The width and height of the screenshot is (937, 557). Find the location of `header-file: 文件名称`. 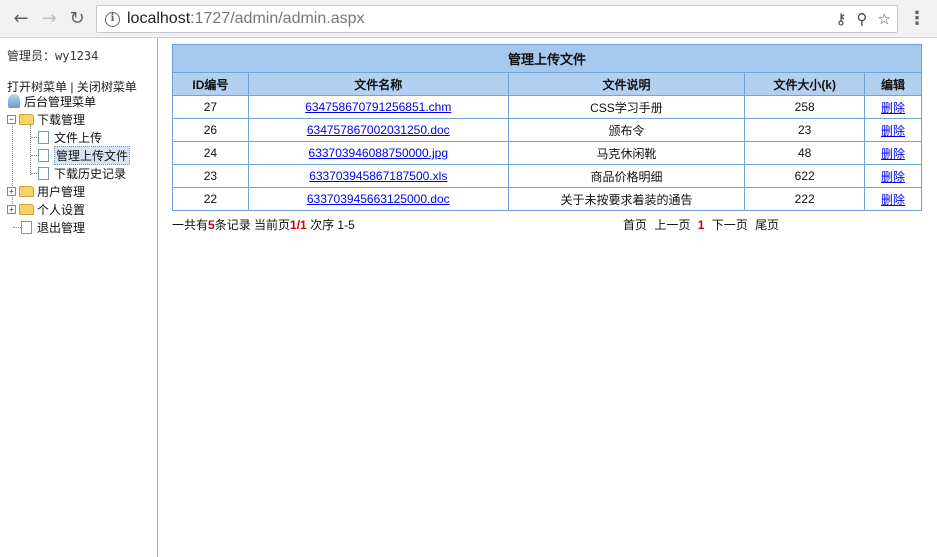

header-file: 文件名称 is located at coordinates (378, 84).